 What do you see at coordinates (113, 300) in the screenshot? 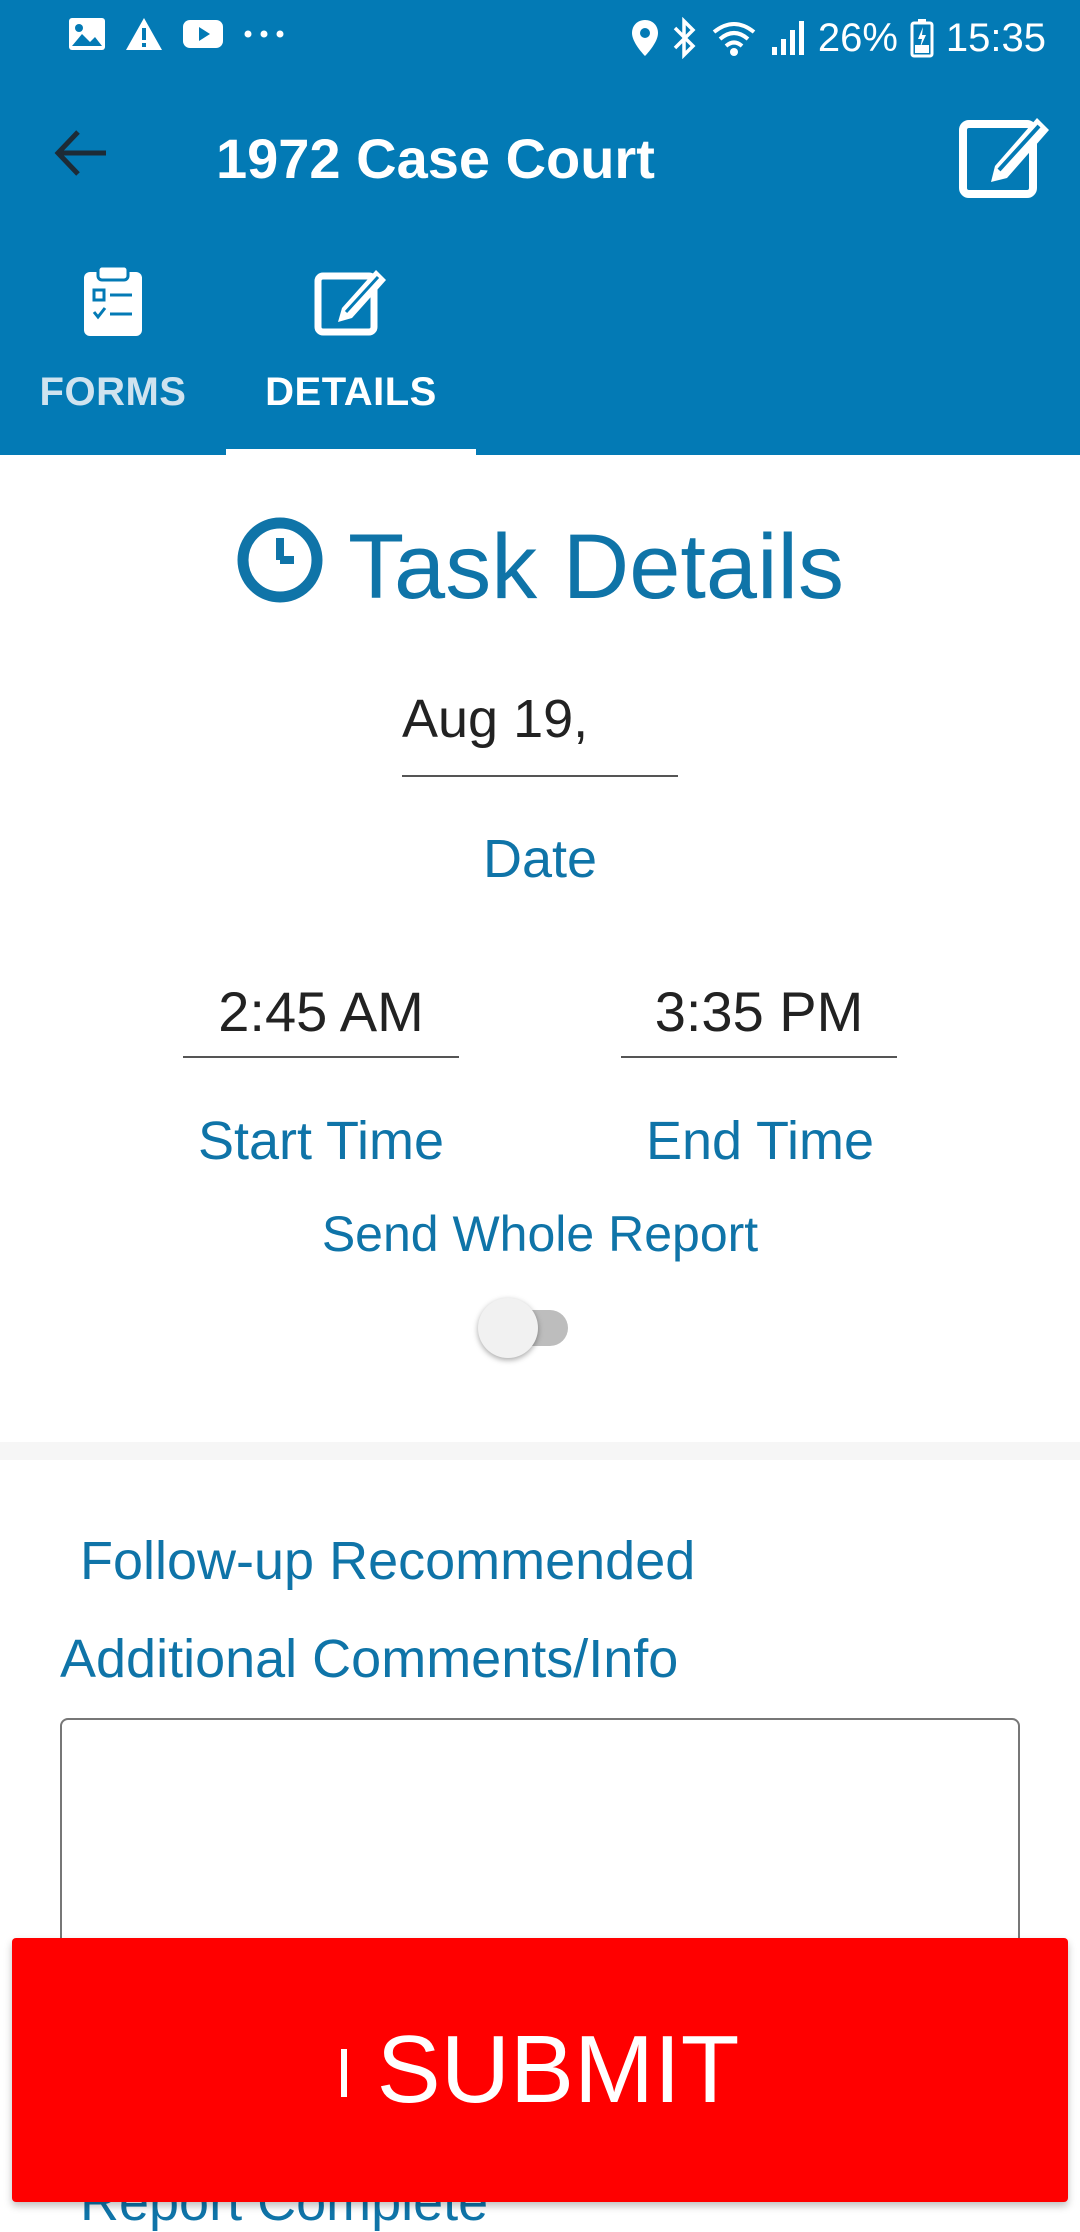
I see `clipboard-icon` at bounding box center [113, 300].